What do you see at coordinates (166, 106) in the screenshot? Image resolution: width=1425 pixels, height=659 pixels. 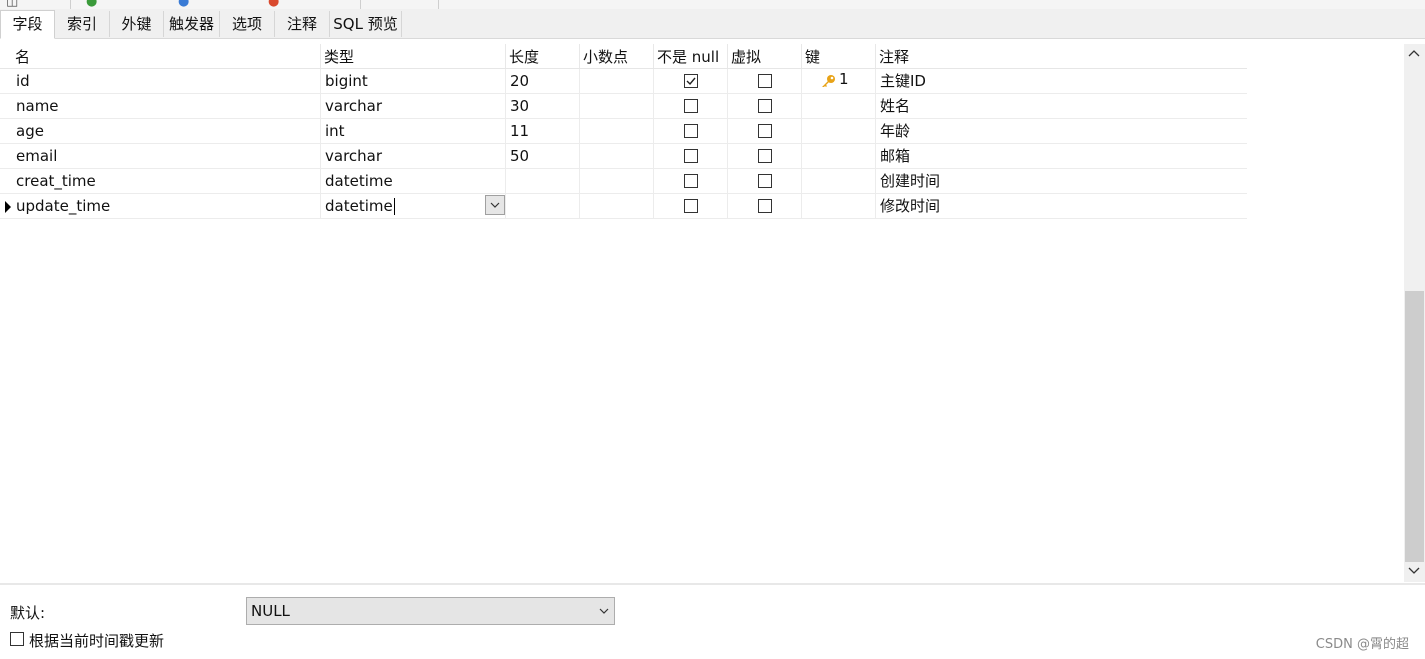 I see `field-name-cell: name` at bounding box center [166, 106].